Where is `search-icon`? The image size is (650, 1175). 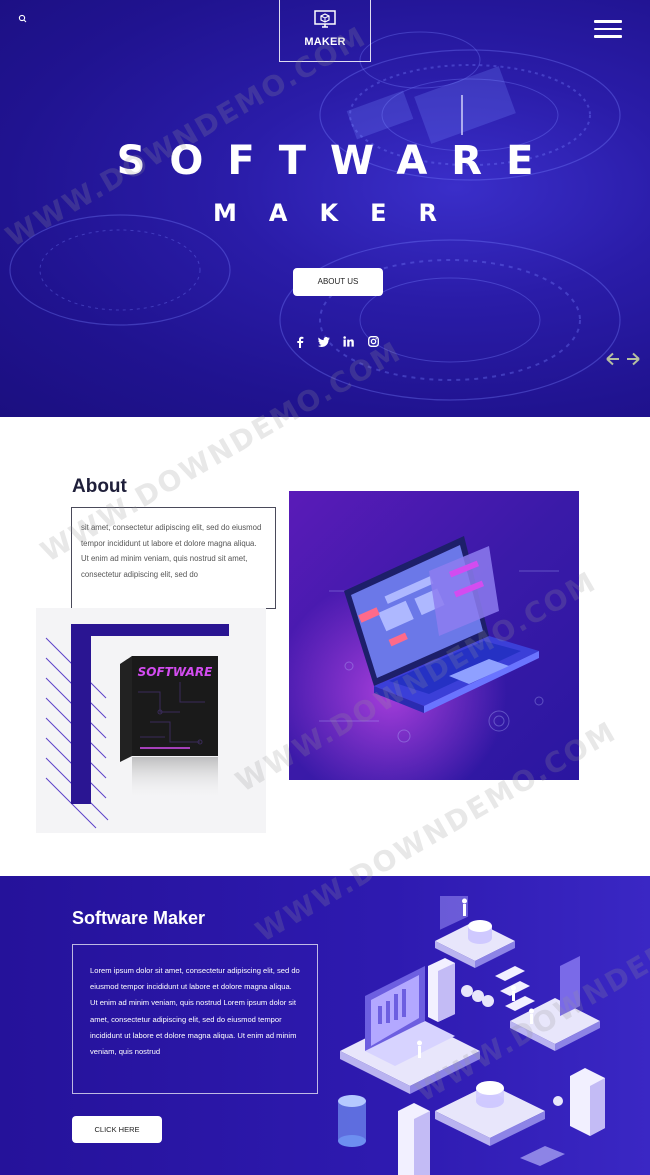 search-icon is located at coordinates (23, 19).